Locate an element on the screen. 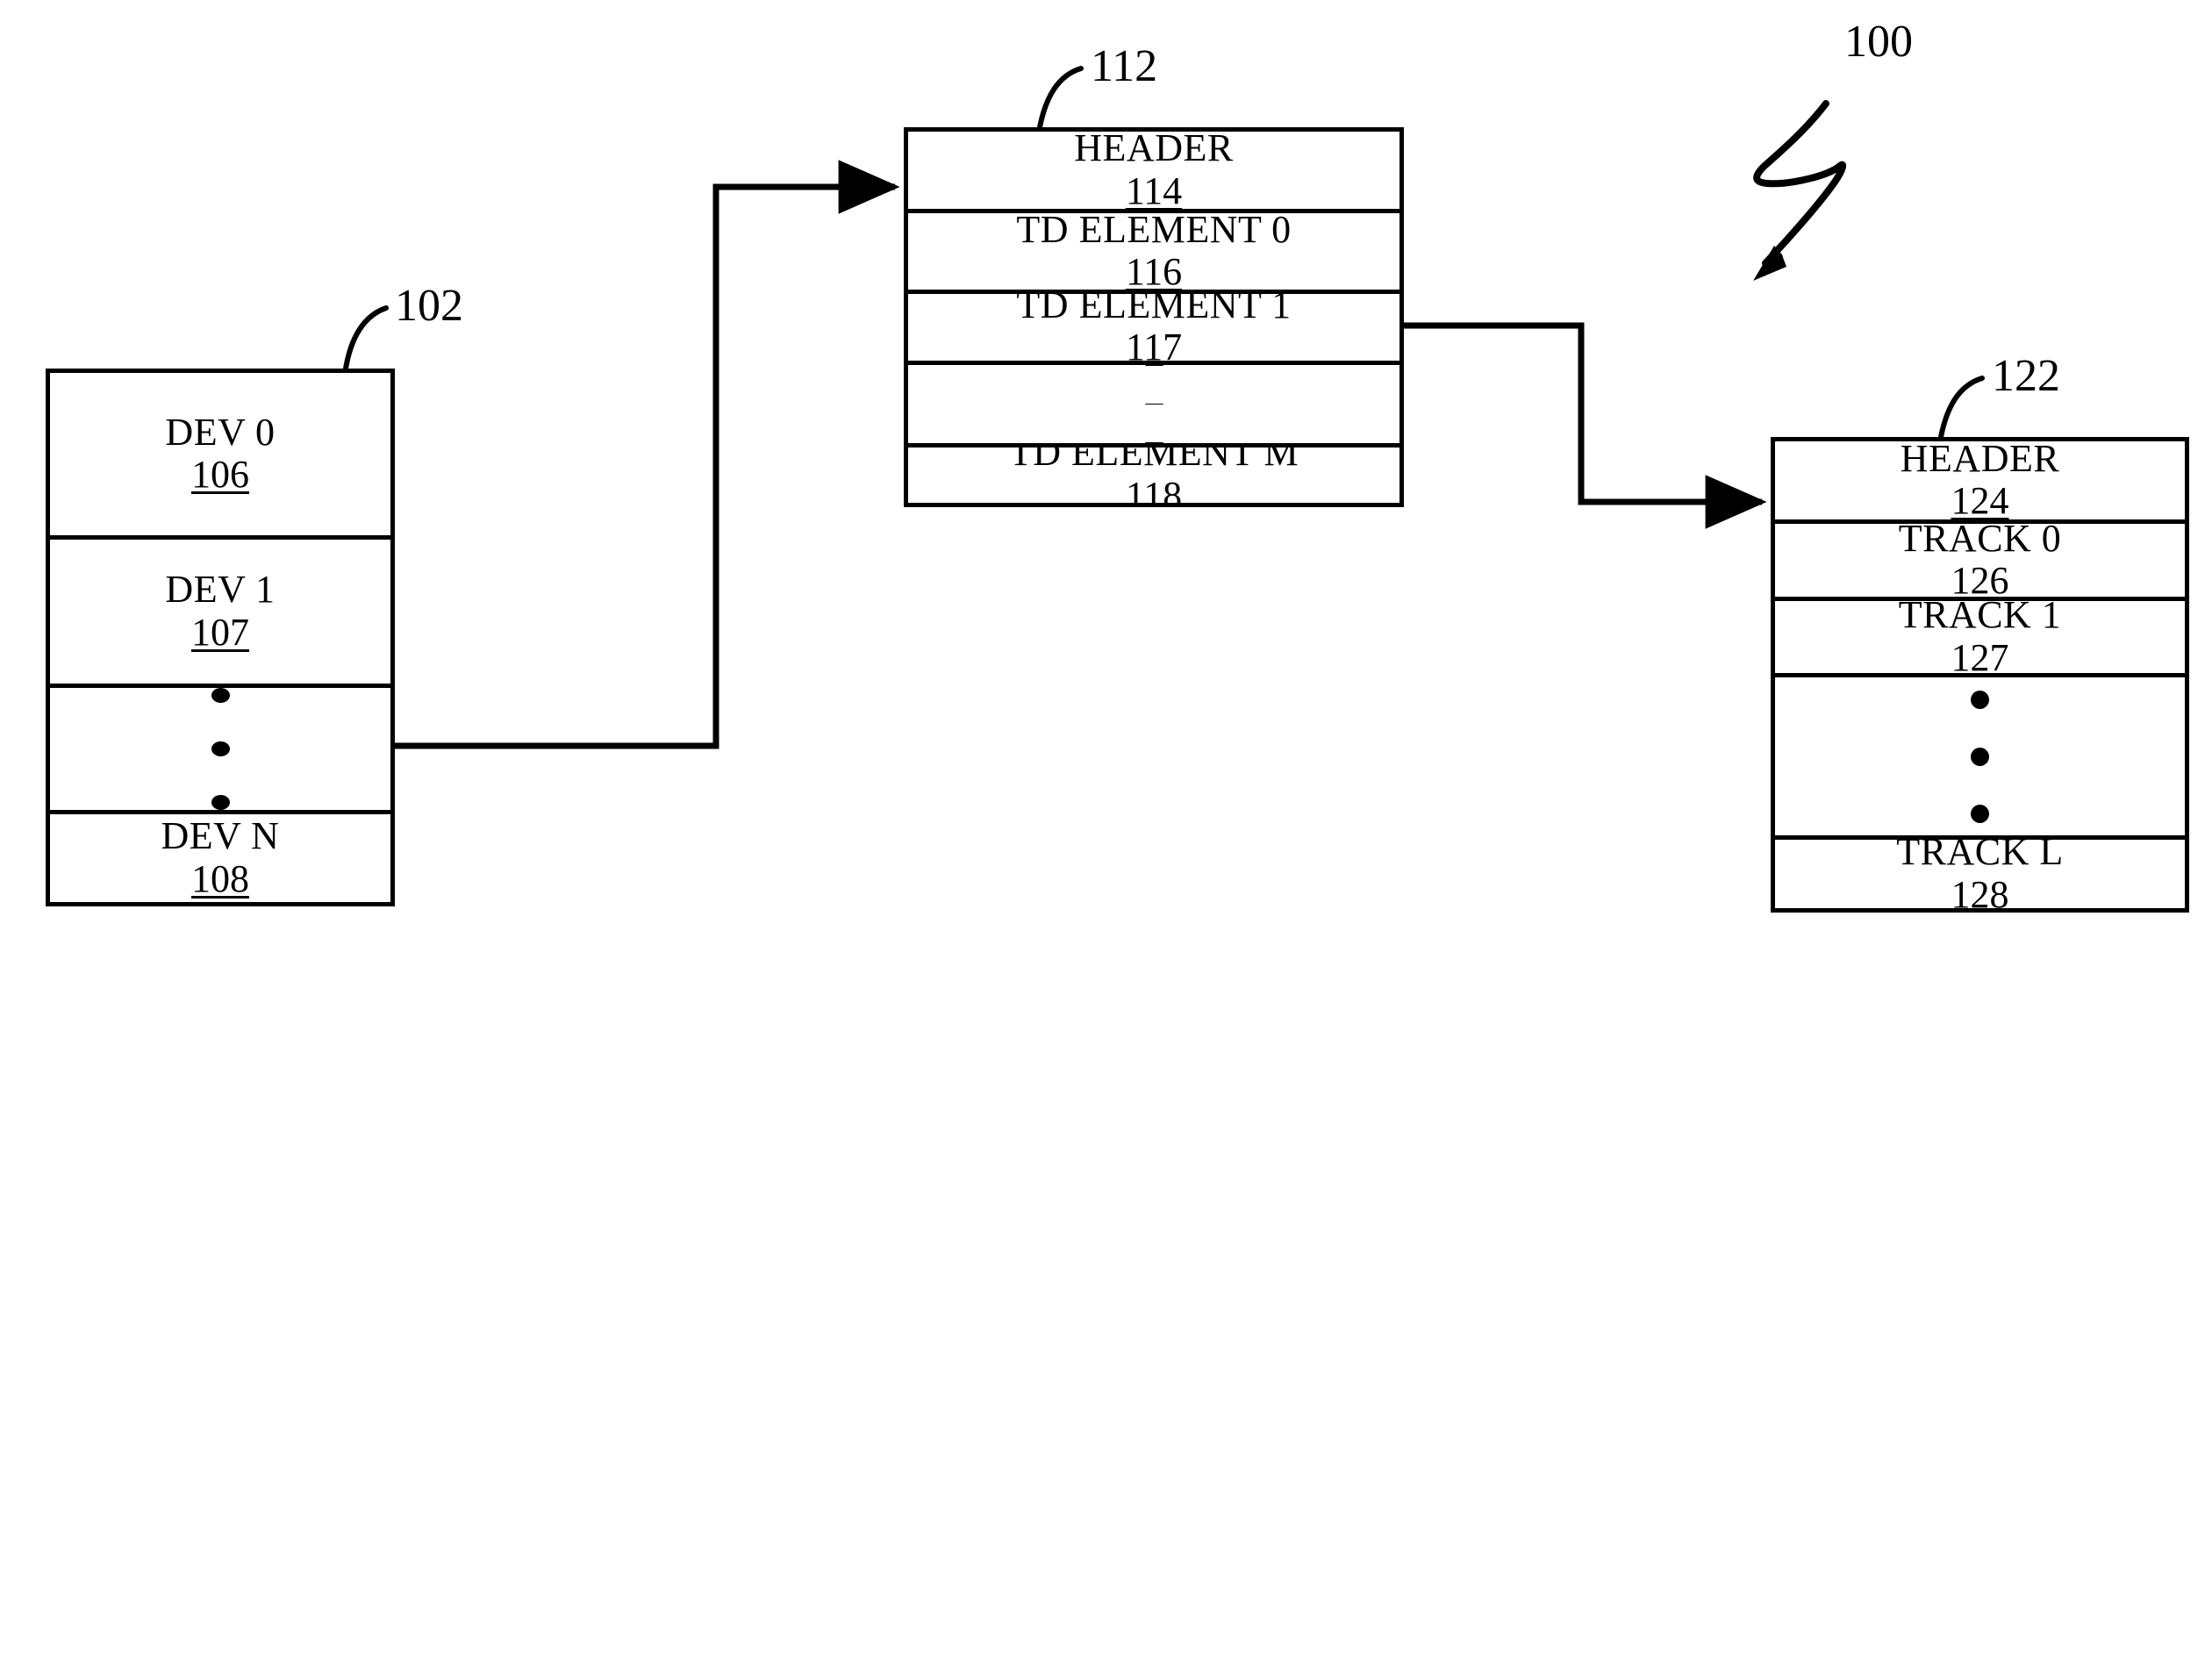 The width and height of the screenshot is (2212, 1654). track-table-row-track-1: TRACK 1 127 is located at coordinates (1980, 639).